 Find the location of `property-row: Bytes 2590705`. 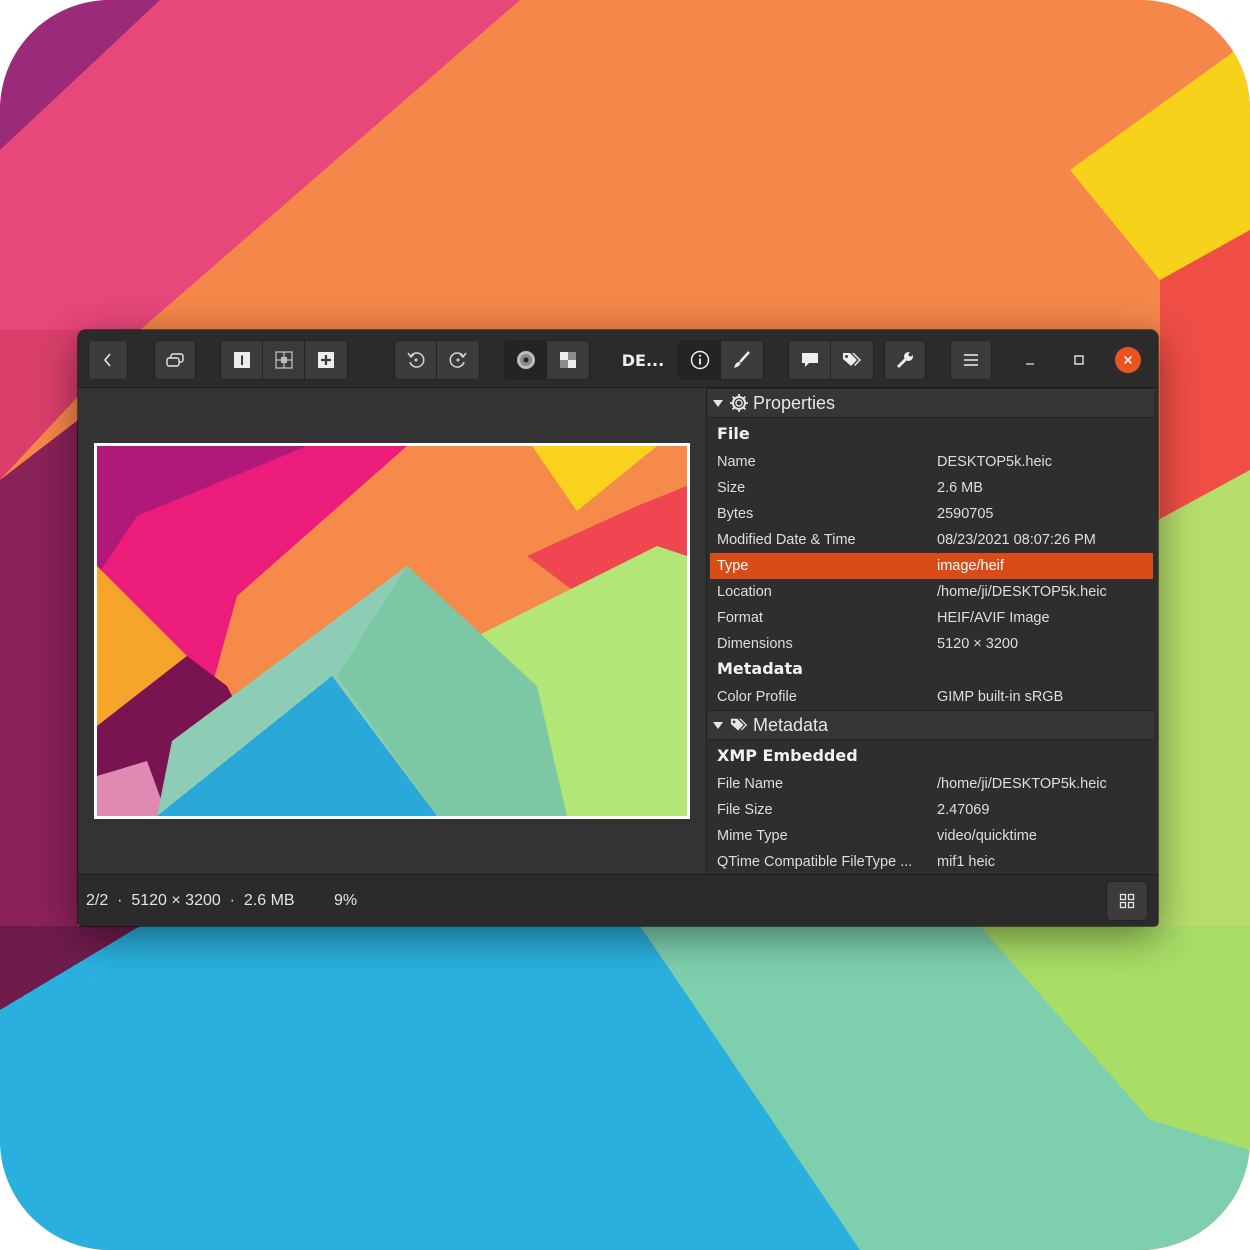

property-row: Bytes 2590705 is located at coordinates (931, 514).